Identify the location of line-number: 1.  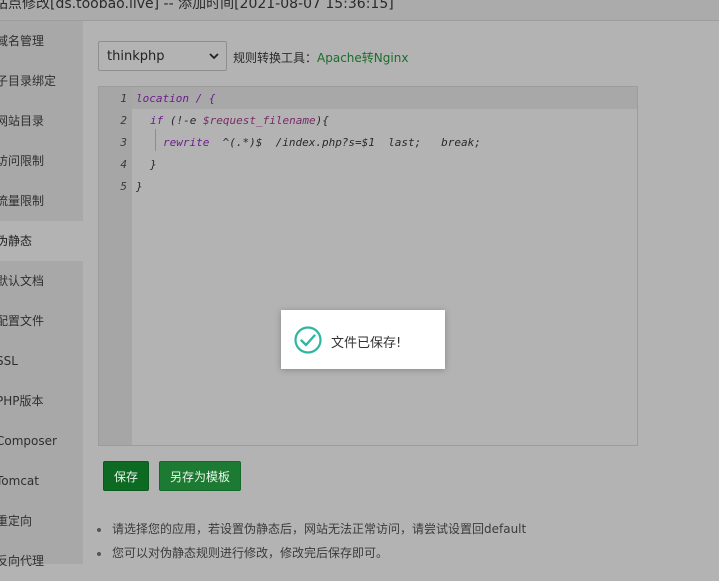
(123, 98).